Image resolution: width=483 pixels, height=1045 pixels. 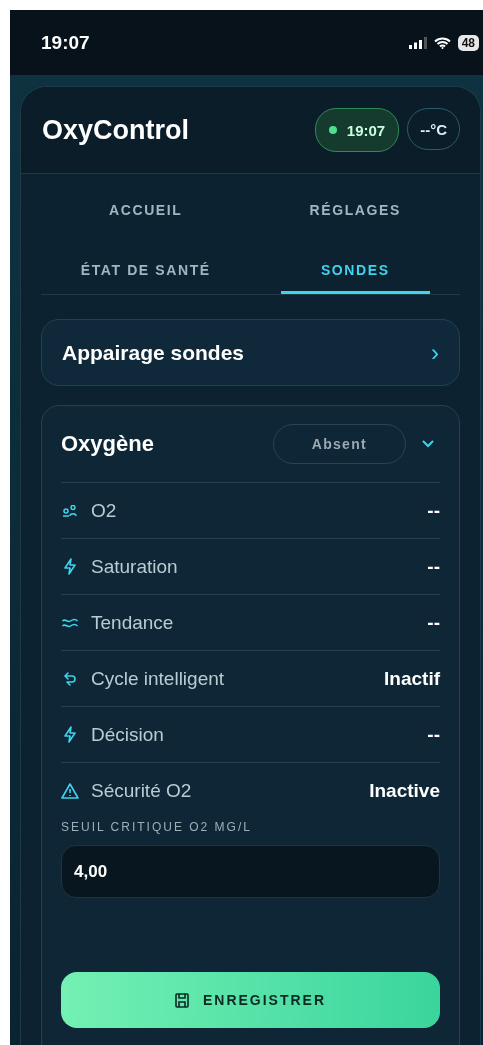 I want to click on caret-icon, so click(x=428, y=444).